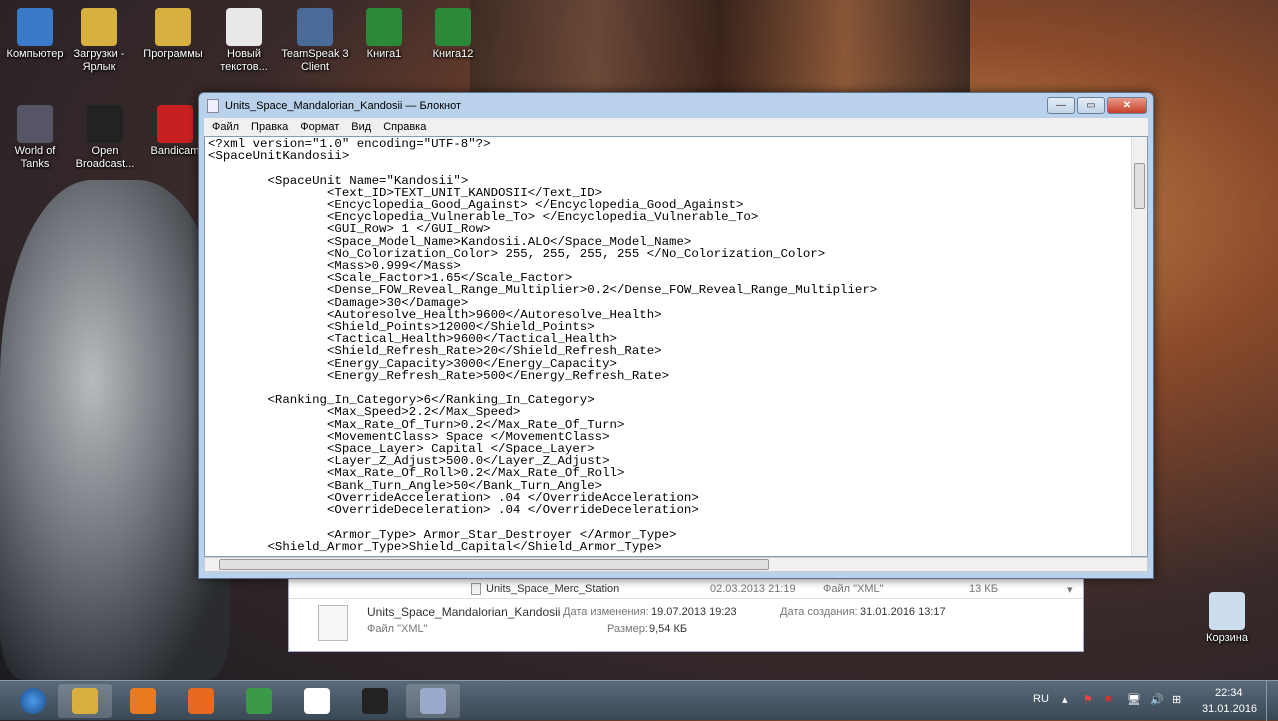 The height and width of the screenshot is (721, 1278). I want to click on chrome-taskbar-button, so click(259, 701).